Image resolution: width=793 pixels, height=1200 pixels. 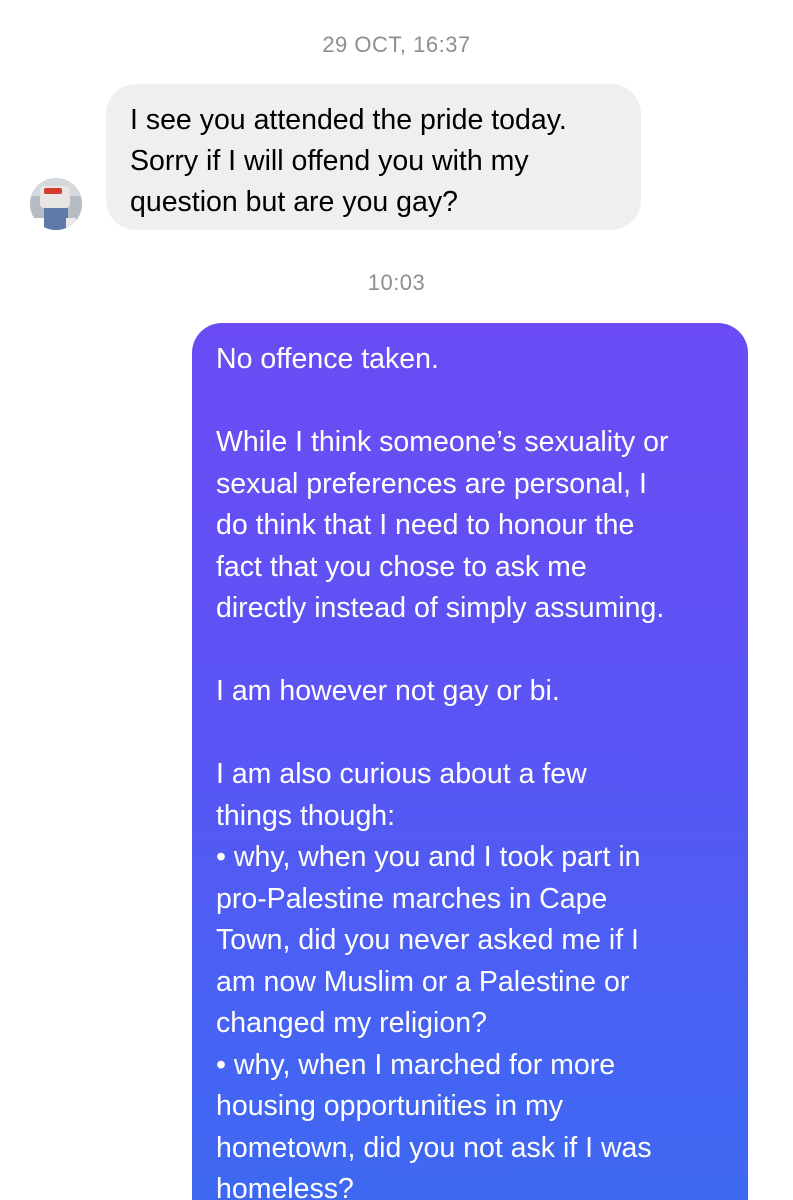 What do you see at coordinates (412, 898) in the screenshot?
I see `message-line: pro-Palestine marches in Cape` at bounding box center [412, 898].